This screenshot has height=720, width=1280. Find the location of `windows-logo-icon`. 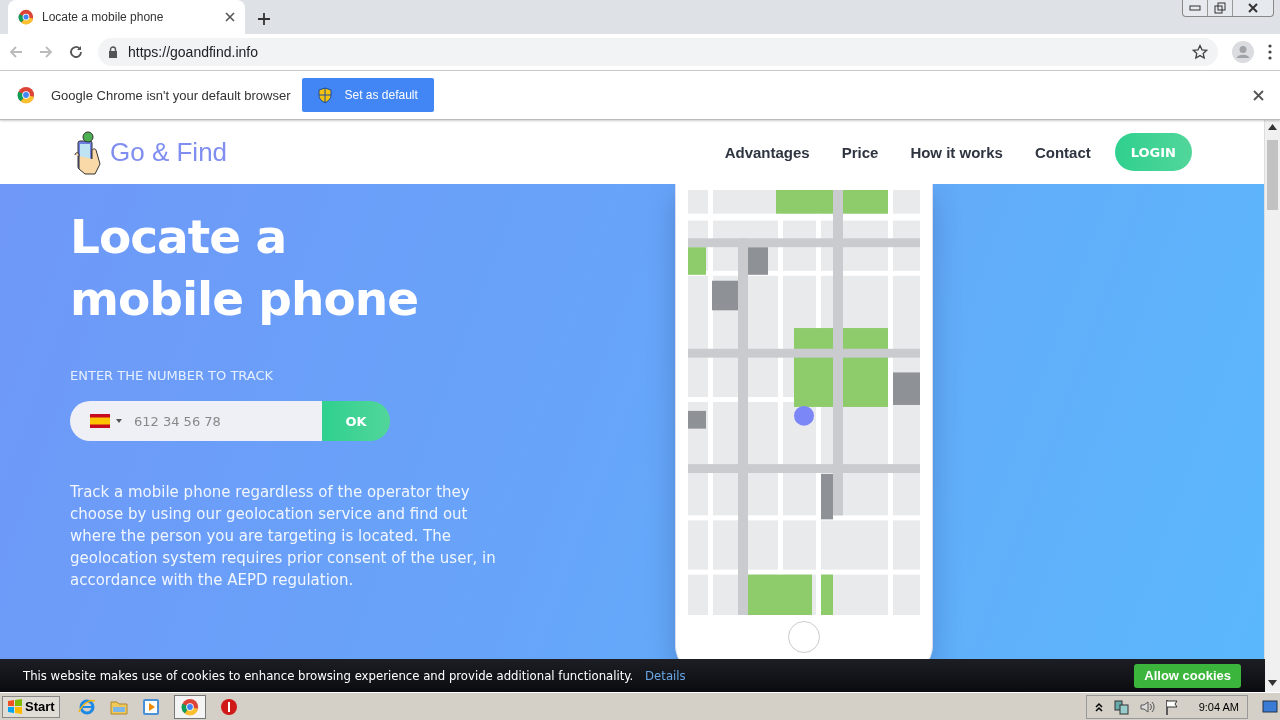

windows-logo-icon is located at coordinates (15, 706).